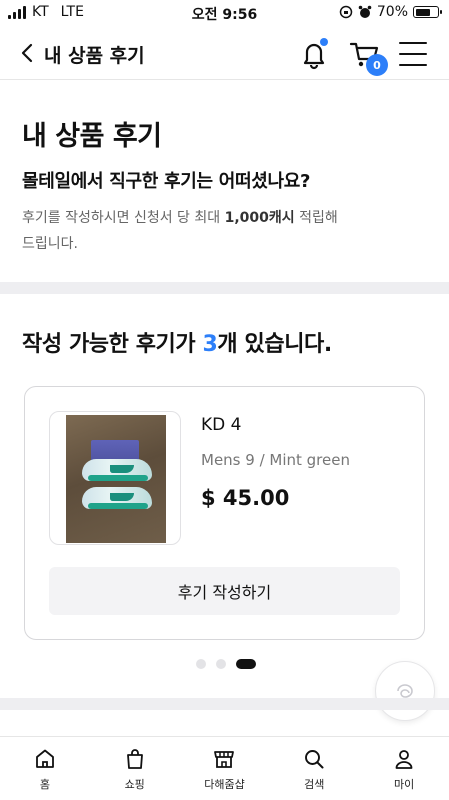 This screenshot has height=800, width=449. I want to click on cash-amount: 1,000캐시, so click(259, 218).